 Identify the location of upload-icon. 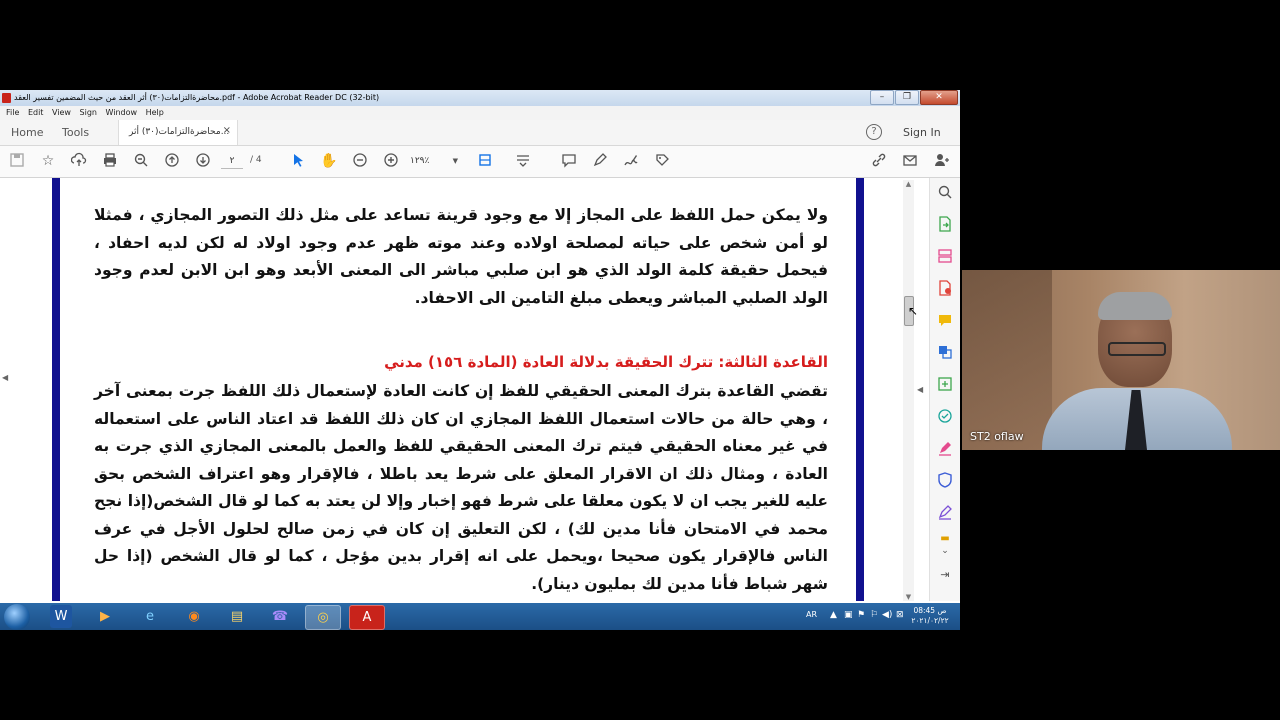
(79, 161).